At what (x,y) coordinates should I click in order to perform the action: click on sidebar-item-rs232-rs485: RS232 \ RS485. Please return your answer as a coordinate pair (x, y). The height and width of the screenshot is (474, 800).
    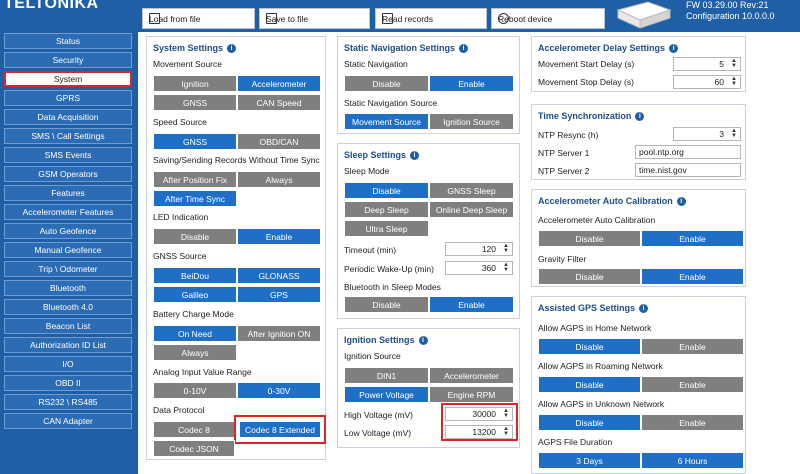
    Looking at the image, I should click on (68, 402).